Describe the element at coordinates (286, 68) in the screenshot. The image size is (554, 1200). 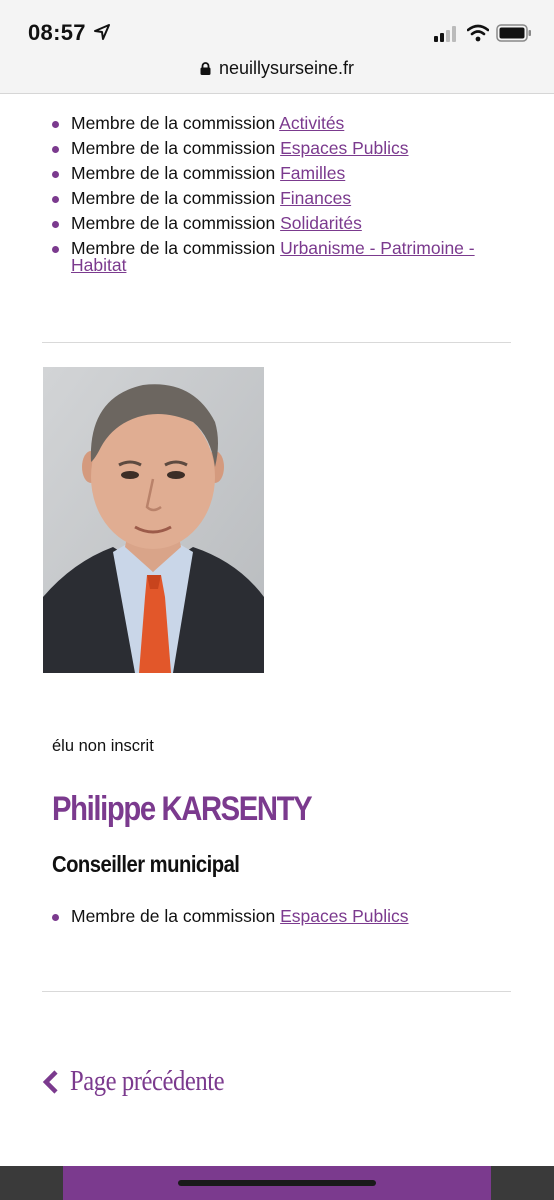
I see `url-text: neuillysurseine.fr` at that location.